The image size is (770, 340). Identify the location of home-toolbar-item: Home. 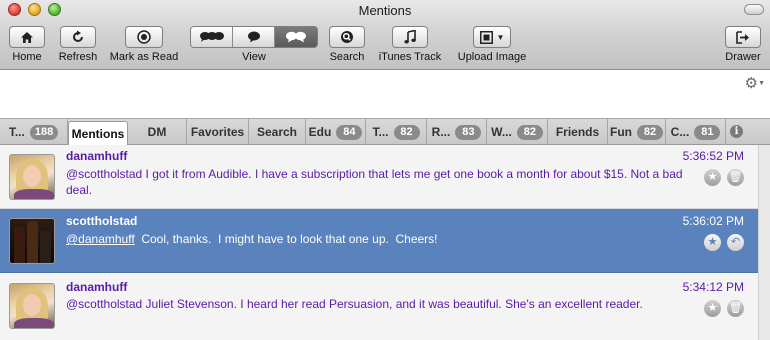
(27, 44).